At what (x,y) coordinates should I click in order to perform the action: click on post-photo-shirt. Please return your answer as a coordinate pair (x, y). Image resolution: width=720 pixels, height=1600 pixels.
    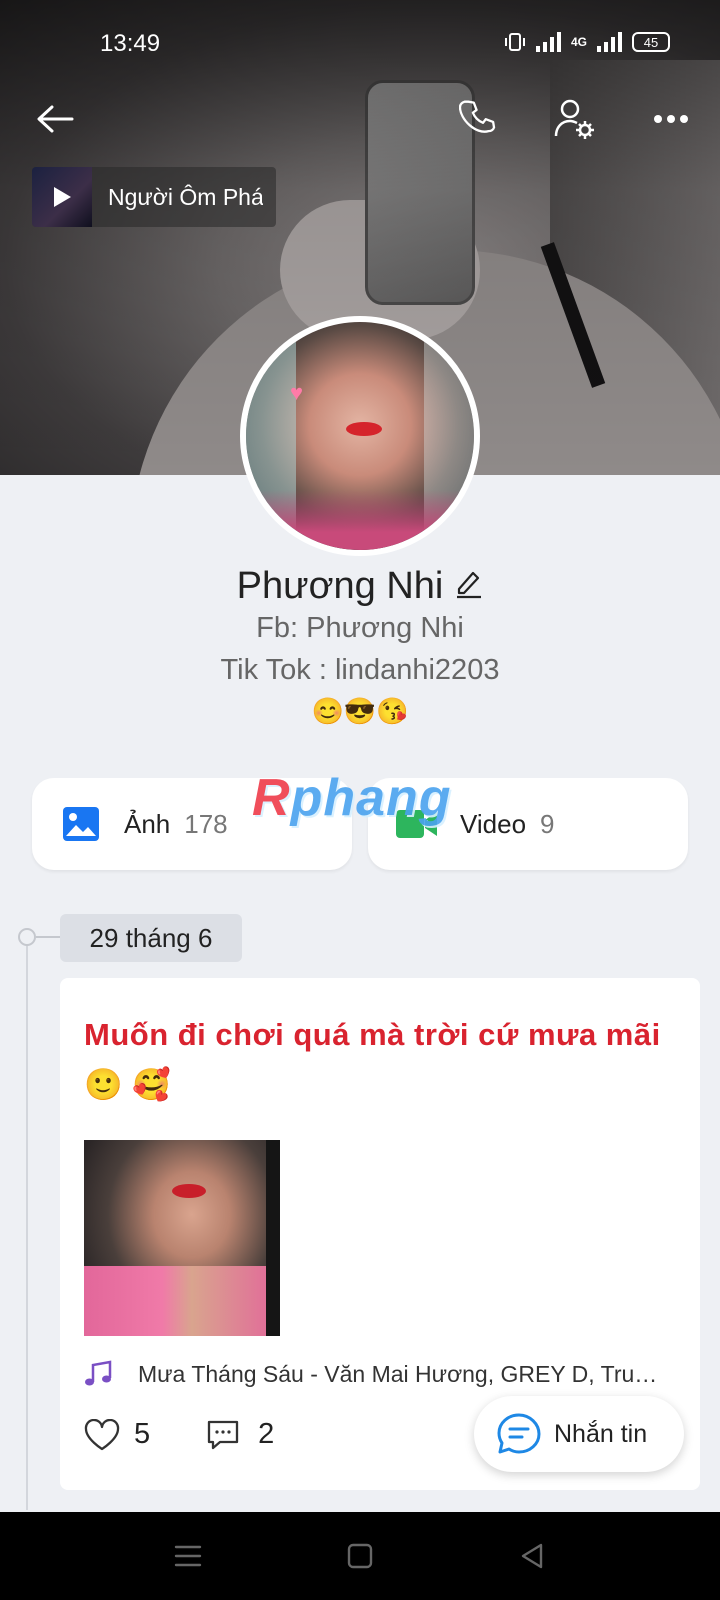
    Looking at the image, I should click on (182, 1301).